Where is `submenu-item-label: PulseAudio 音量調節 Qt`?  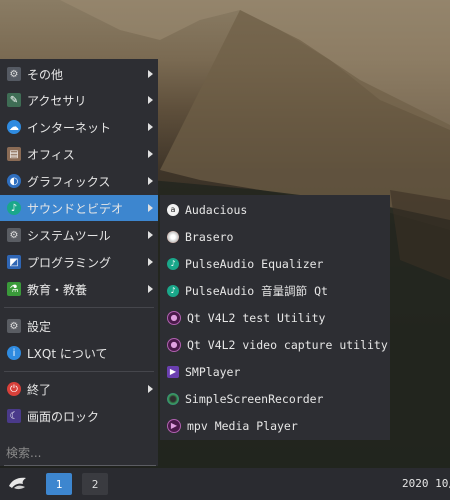 submenu-item-label: PulseAudio 音量調節 Qt is located at coordinates (256, 290).